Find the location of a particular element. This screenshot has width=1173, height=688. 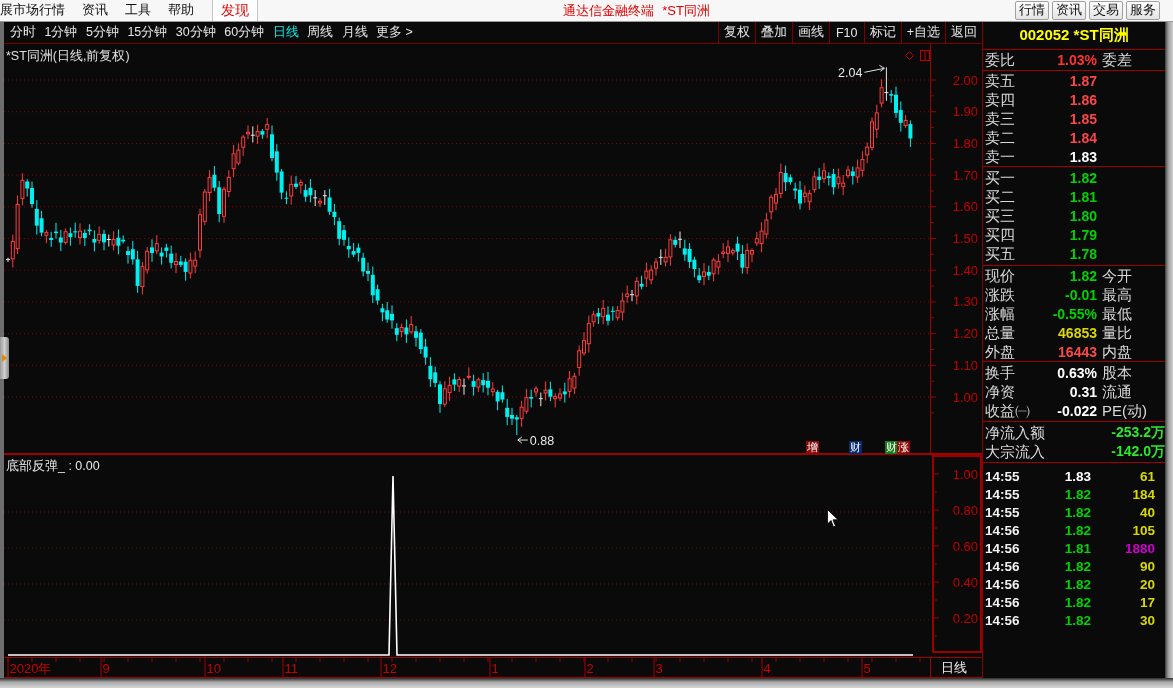

period-tab: 周线 is located at coordinates (320, 32).